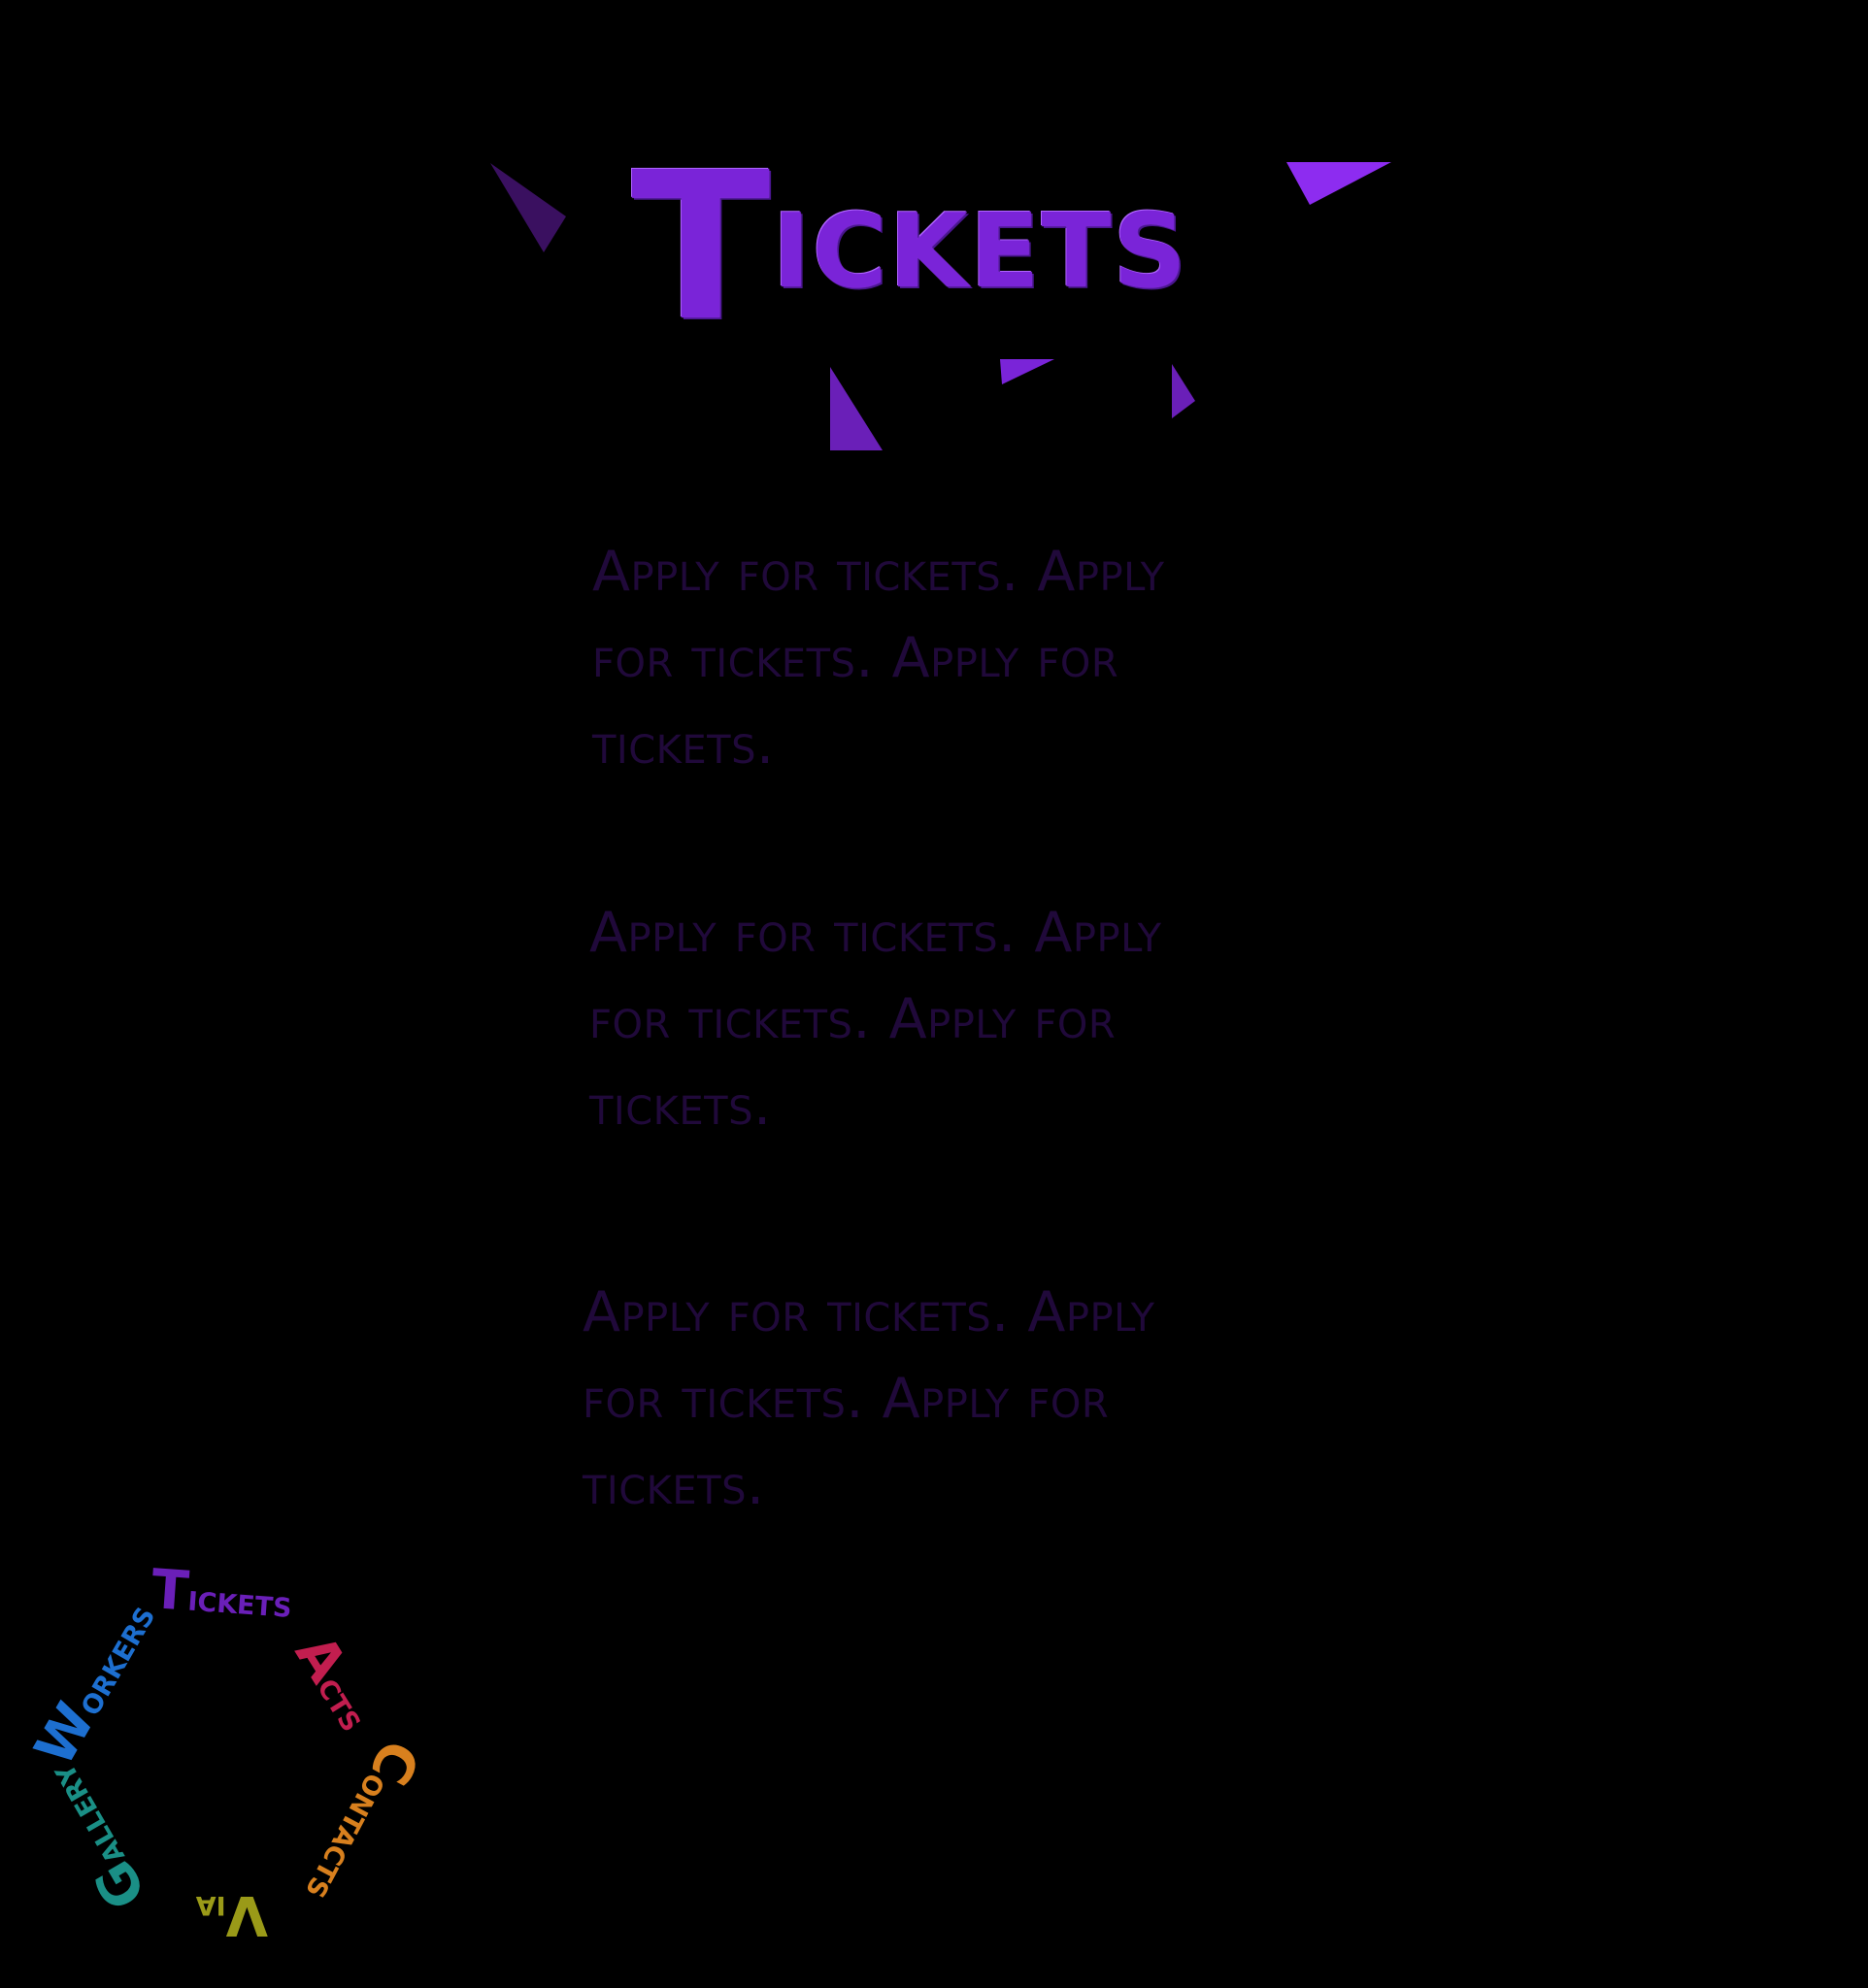 This screenshot has height=1988, width=1868. I want to click on nav-link-via: Via, so click(231, 1915).